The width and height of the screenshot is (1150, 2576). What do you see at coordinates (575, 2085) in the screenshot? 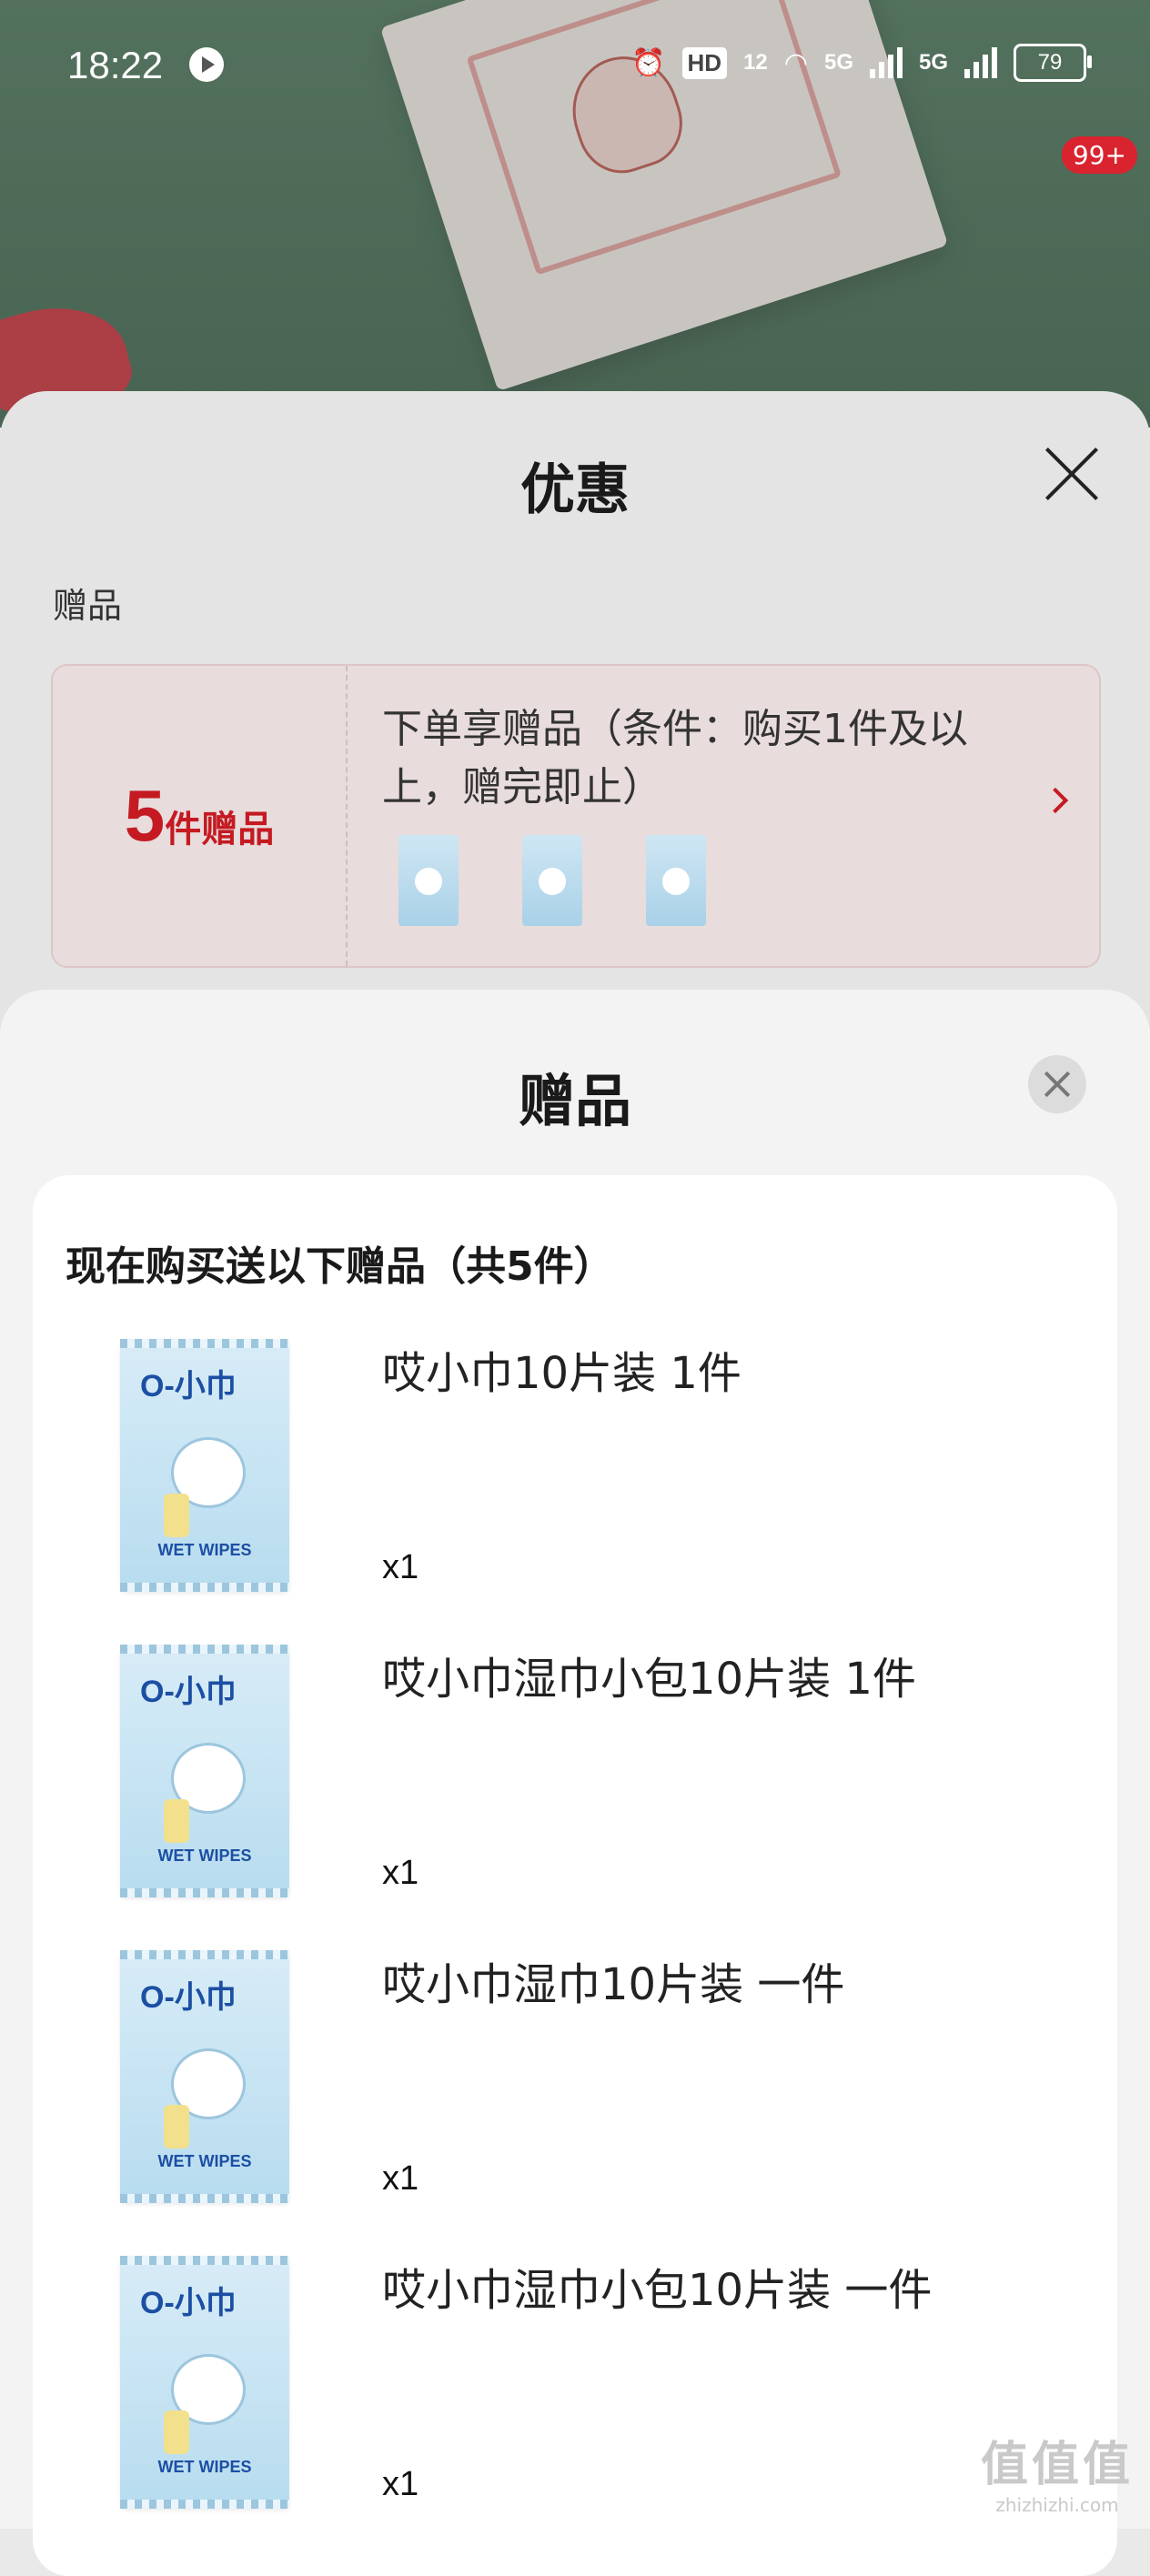
I see `list-item: O-小巾 WET WIPES 哎小巾湿巾10片装 一件 x1` at bounding box center [575, 2085].